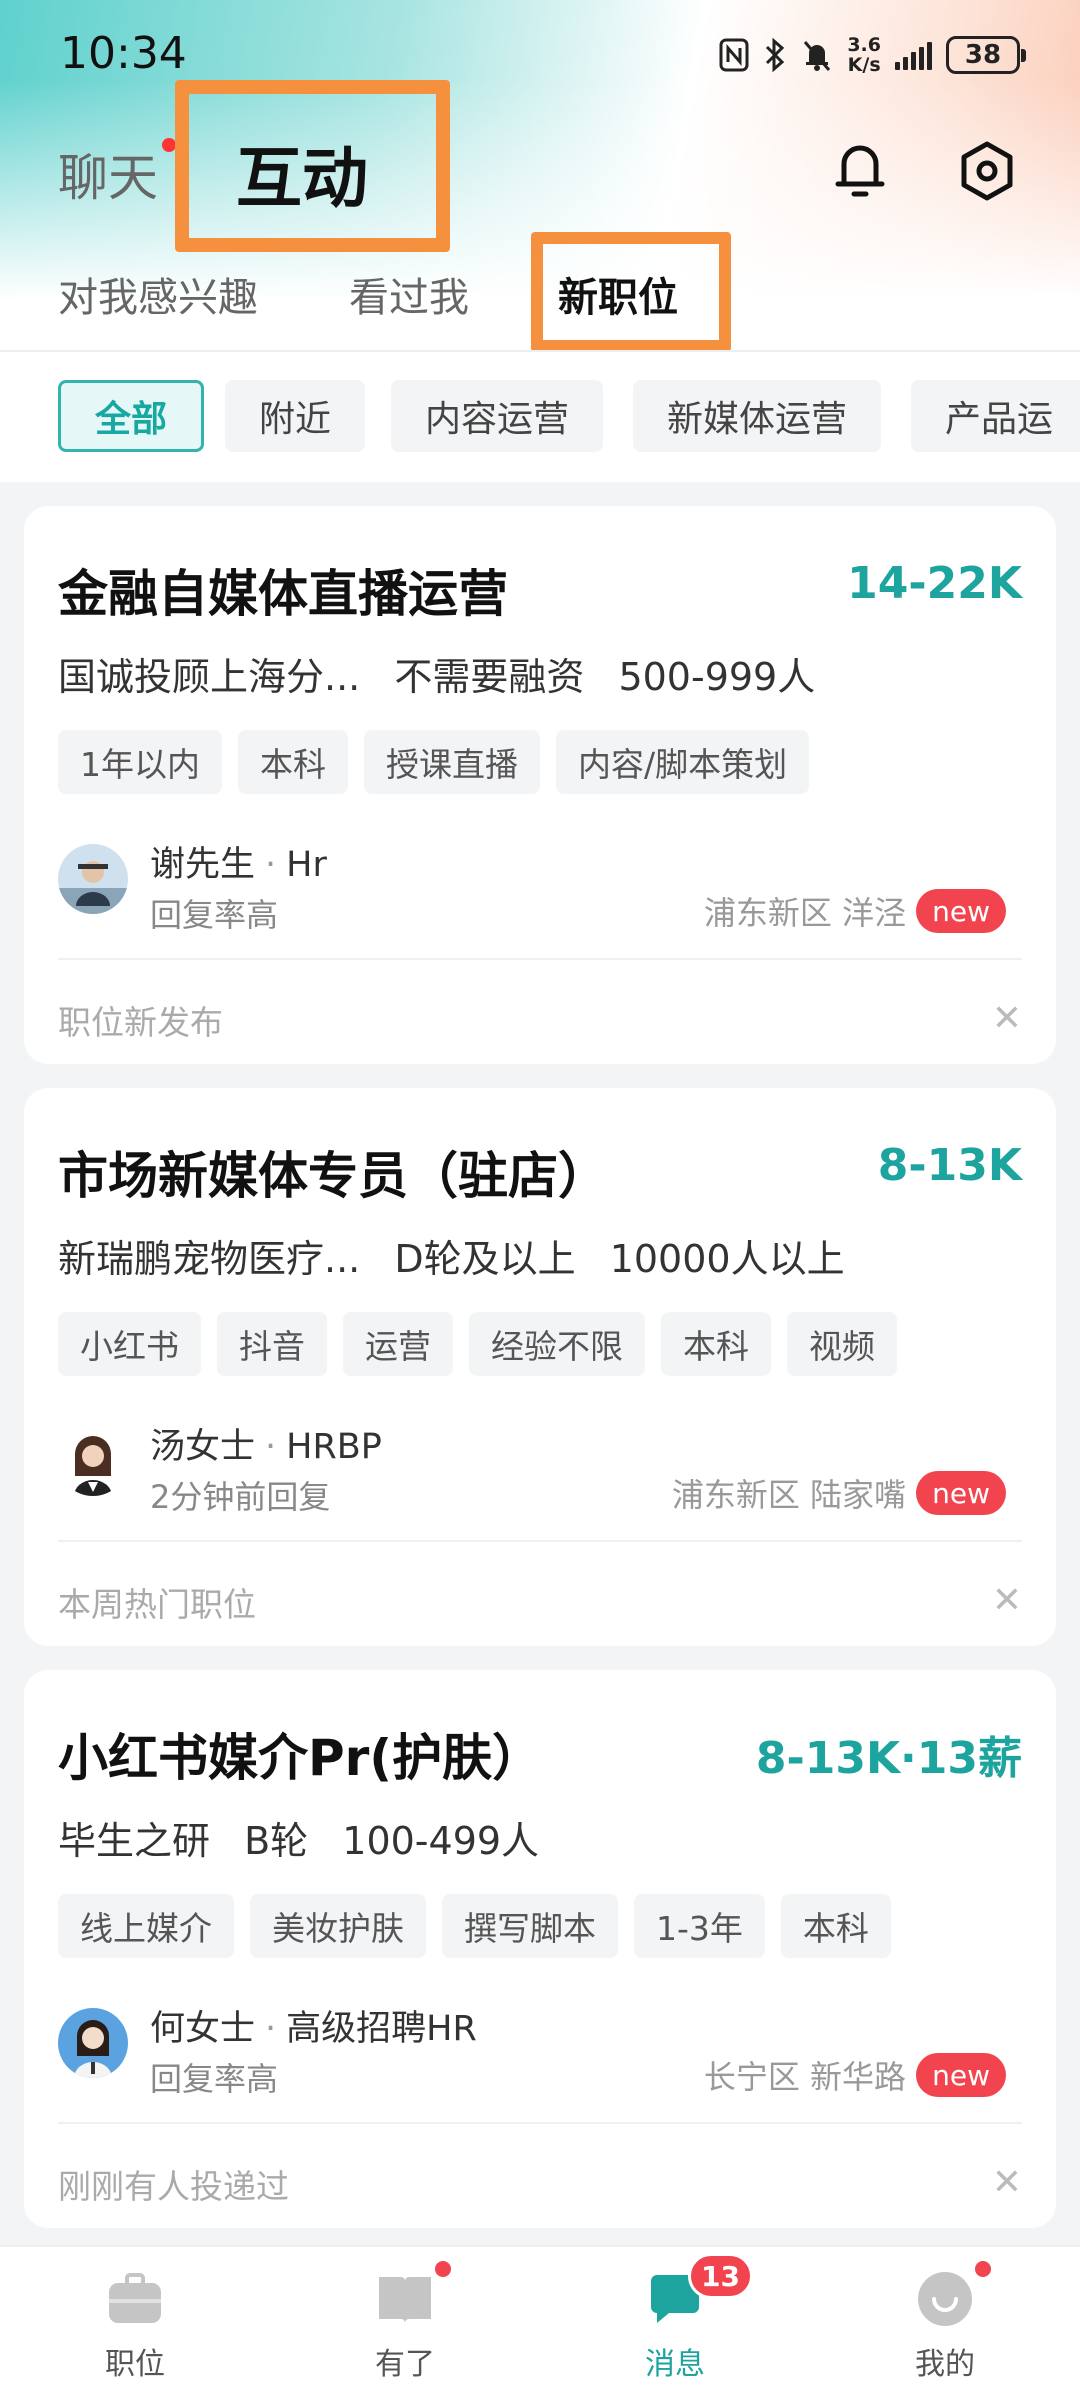 This screenshot has height=2387, width=1080. I want to click on job-tag: 美妆护肤, so click(338, 1926).